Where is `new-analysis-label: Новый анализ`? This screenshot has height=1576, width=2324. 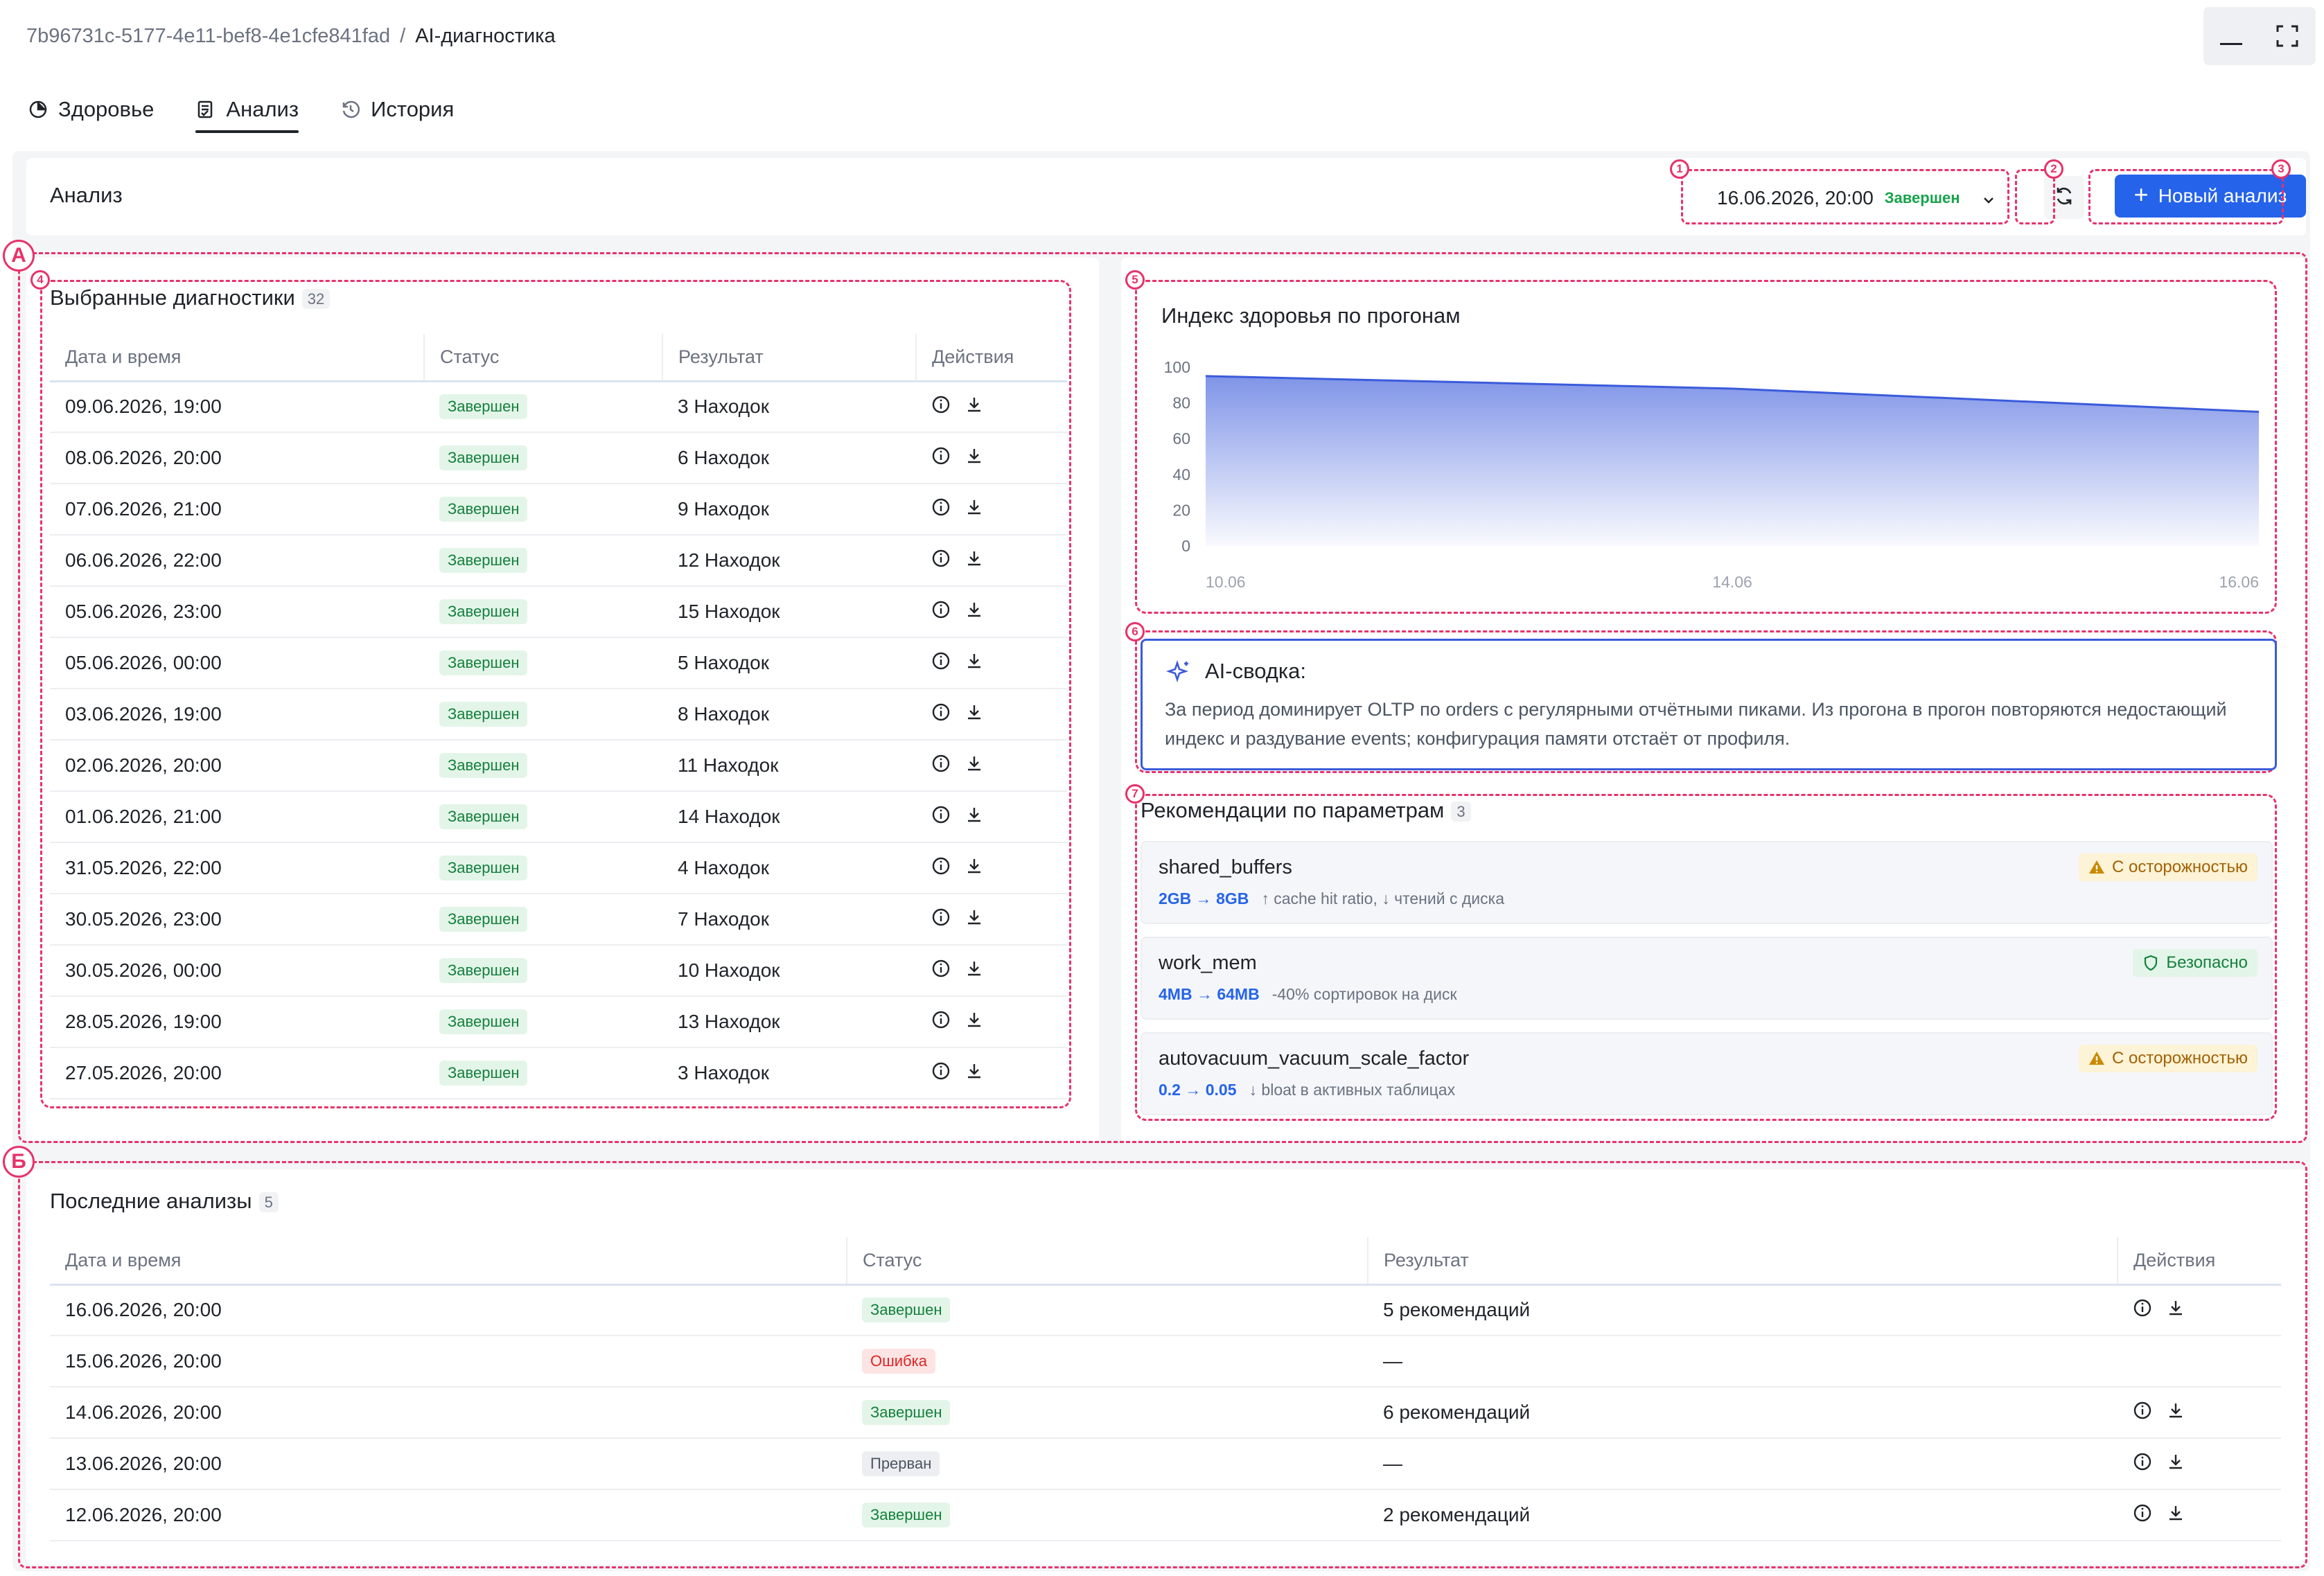
new-analysis-label: Новый анализ is located at coordinates (2222, 196).